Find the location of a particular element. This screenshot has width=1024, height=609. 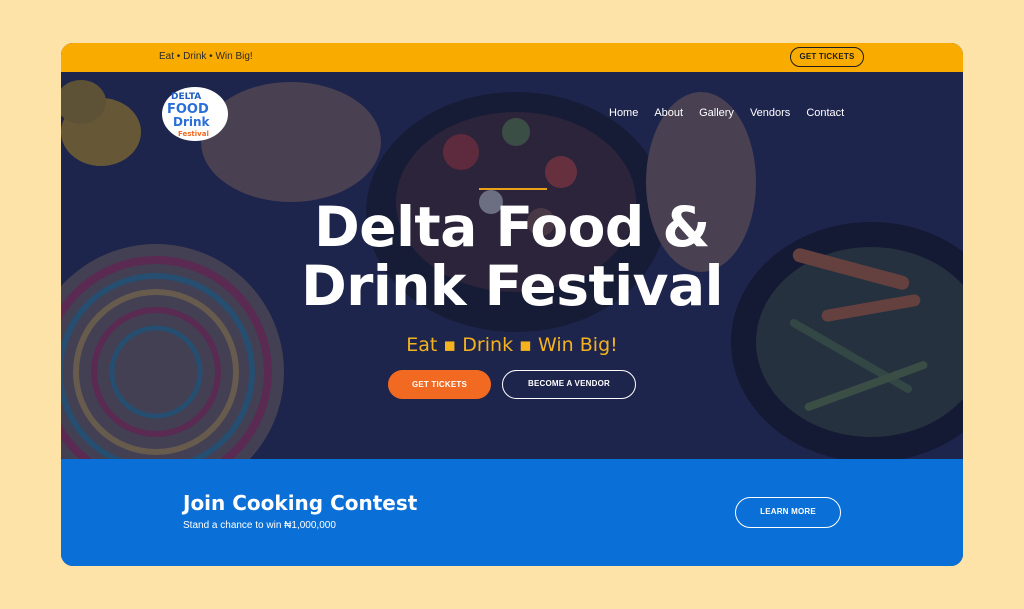

contest-title: Join Cooking Contest is located at coordinates (300, 503).